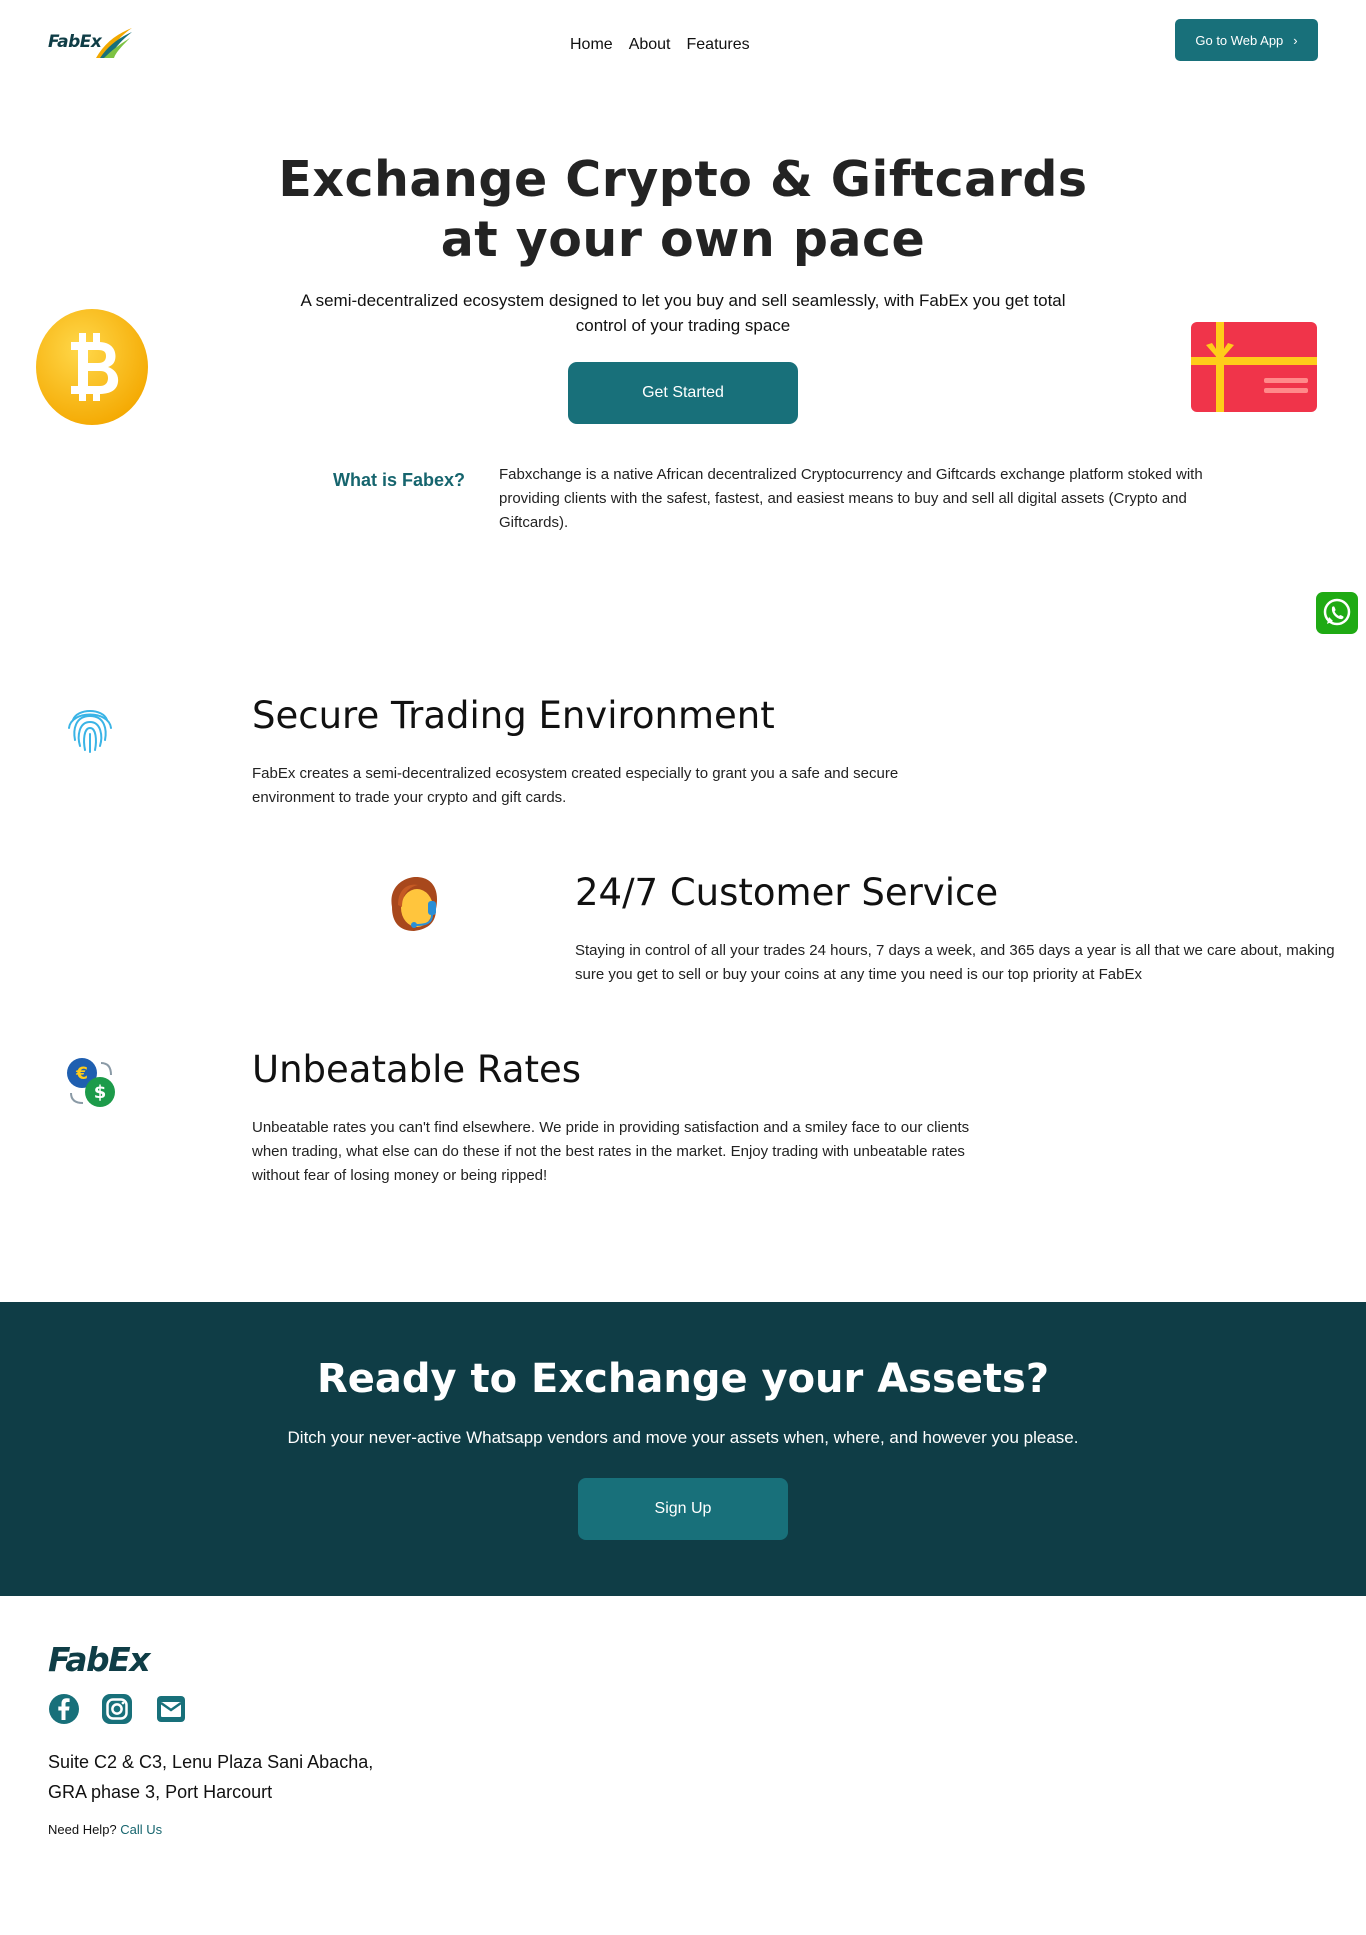 This screenshot has width=1366, height=1935. I want to click on instagram-icon, so click(117, 1709).